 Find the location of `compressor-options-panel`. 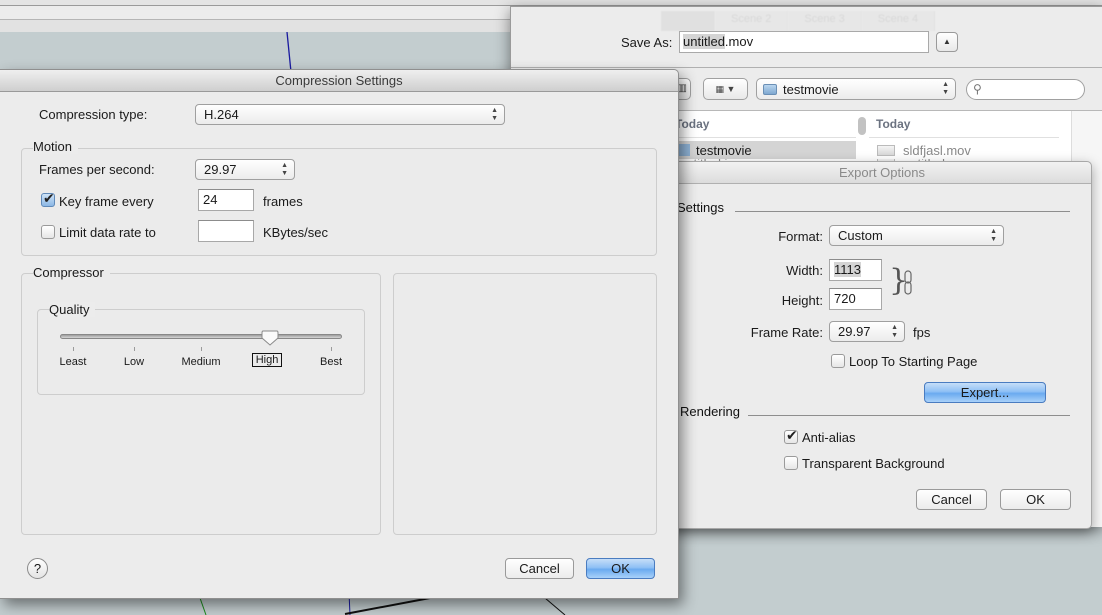

compressor-options-panel is located at coordinates (525, 404).